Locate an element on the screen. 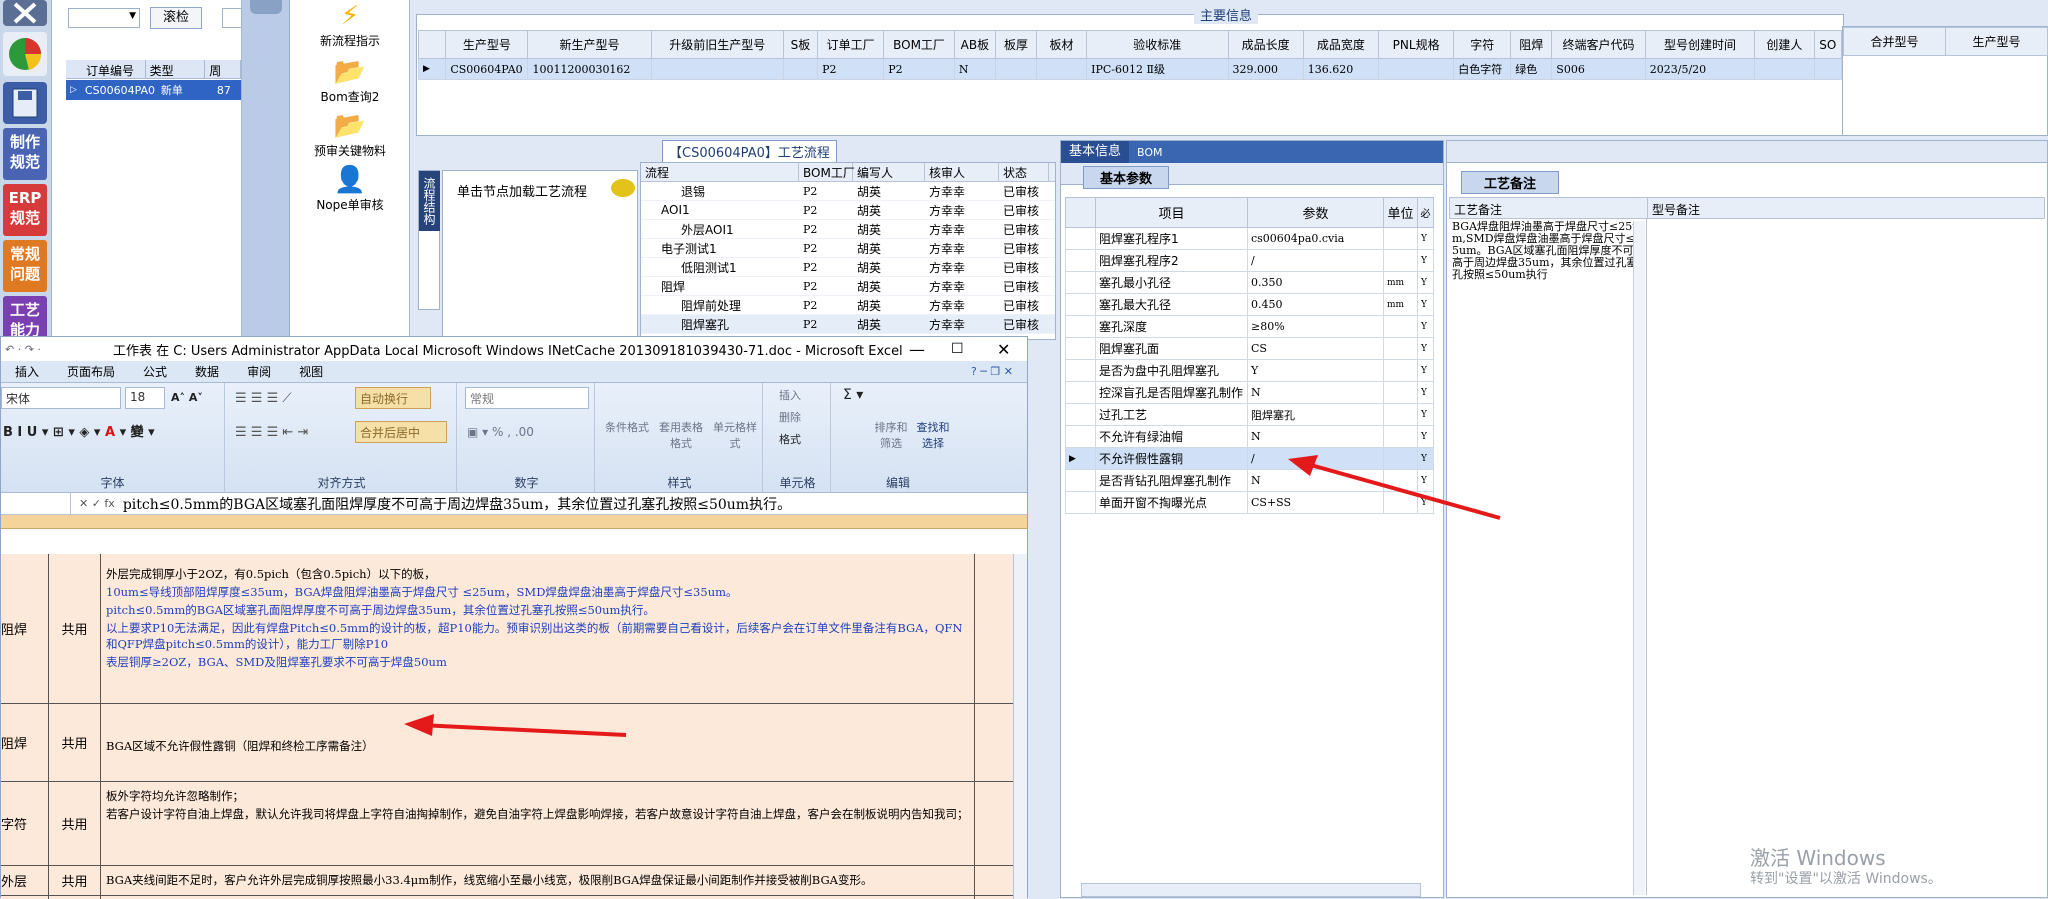 Image resolution: width=2048 pixels, height=899 pixels. param-value: ≥80% is located at coordinates (1315, 326).